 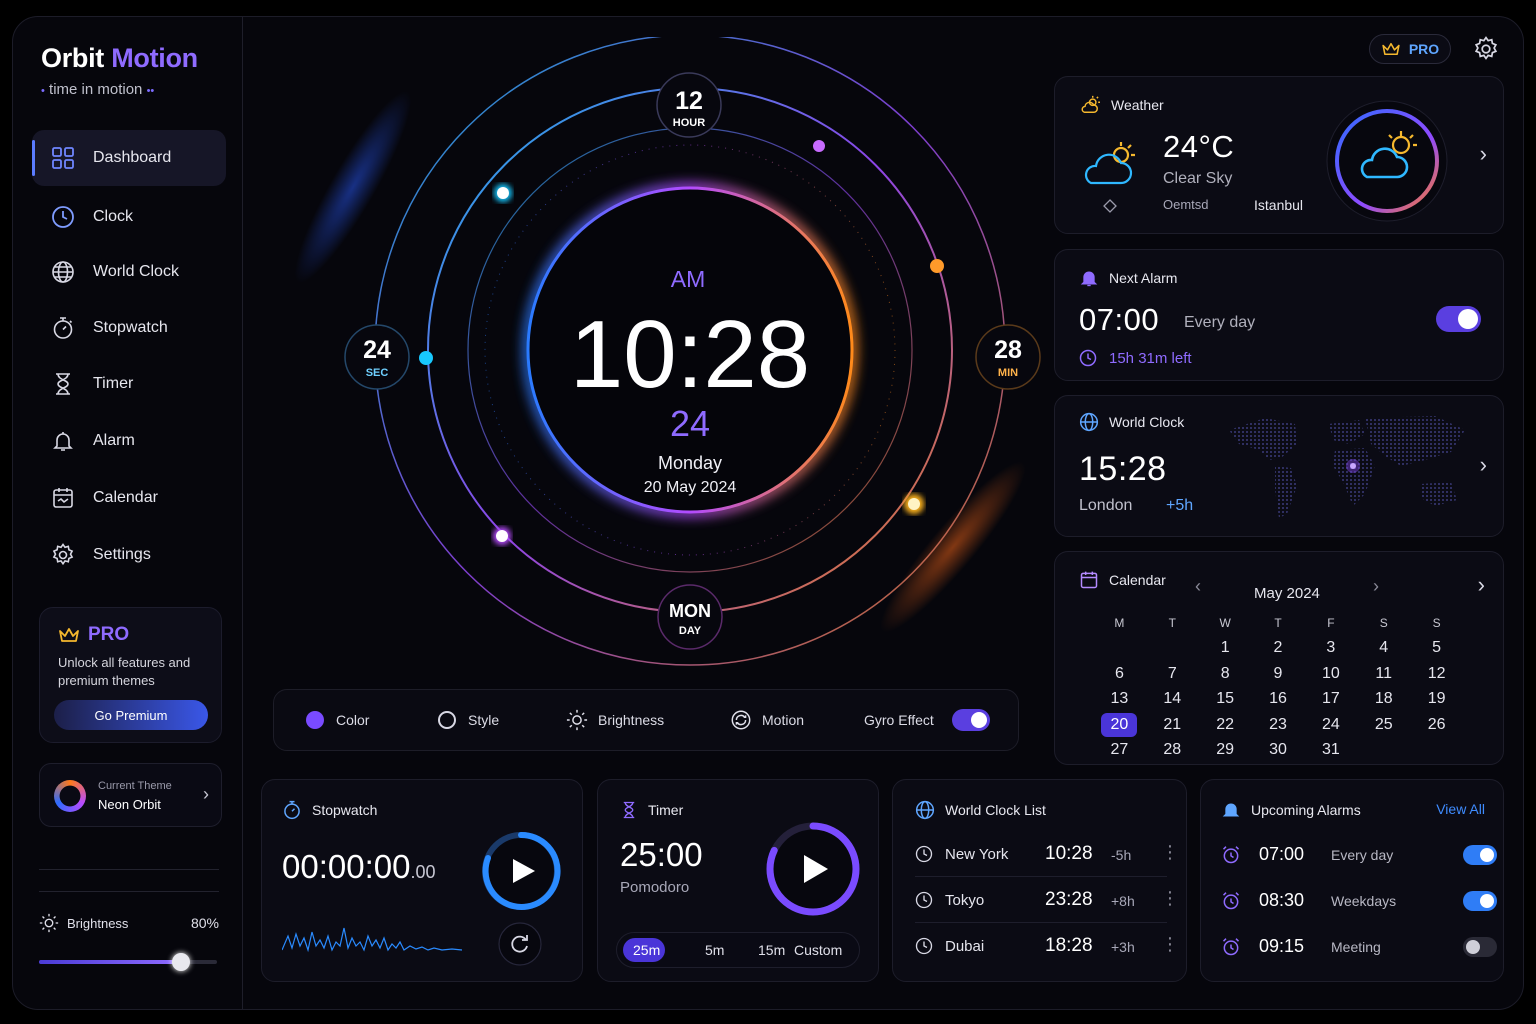 What do you see at coordinates (714, 950) in the screenshot?
I see `preset-5m: 5m` at bounding box center [714, 950].